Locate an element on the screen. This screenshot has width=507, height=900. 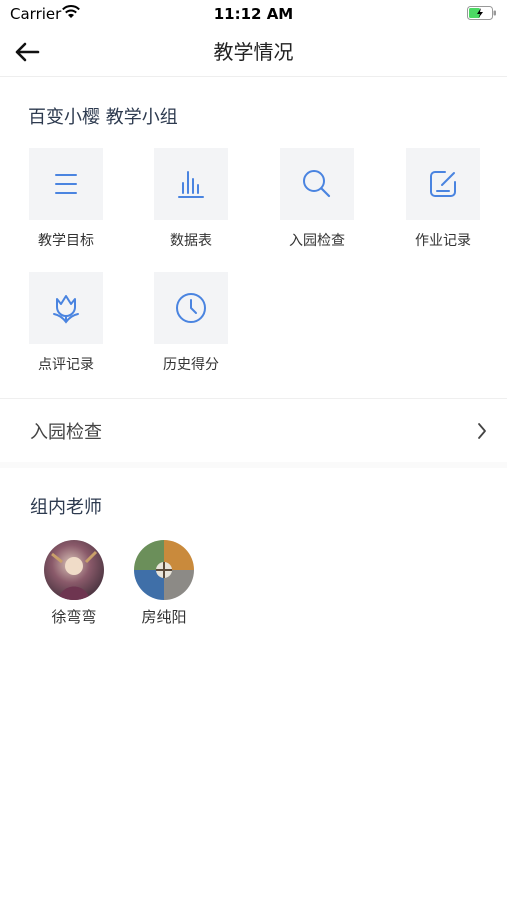
entry-check-row-label: 入园检查 is located at coordinates (66, 432).